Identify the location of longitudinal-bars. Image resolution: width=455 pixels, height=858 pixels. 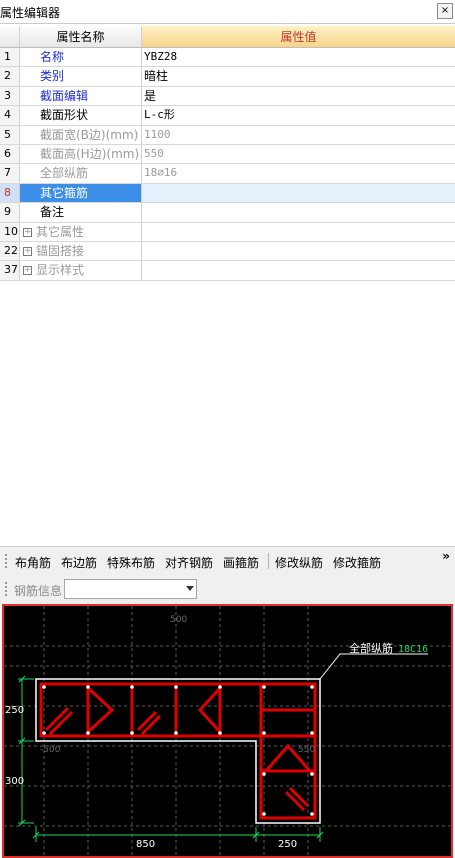
(178, 750).